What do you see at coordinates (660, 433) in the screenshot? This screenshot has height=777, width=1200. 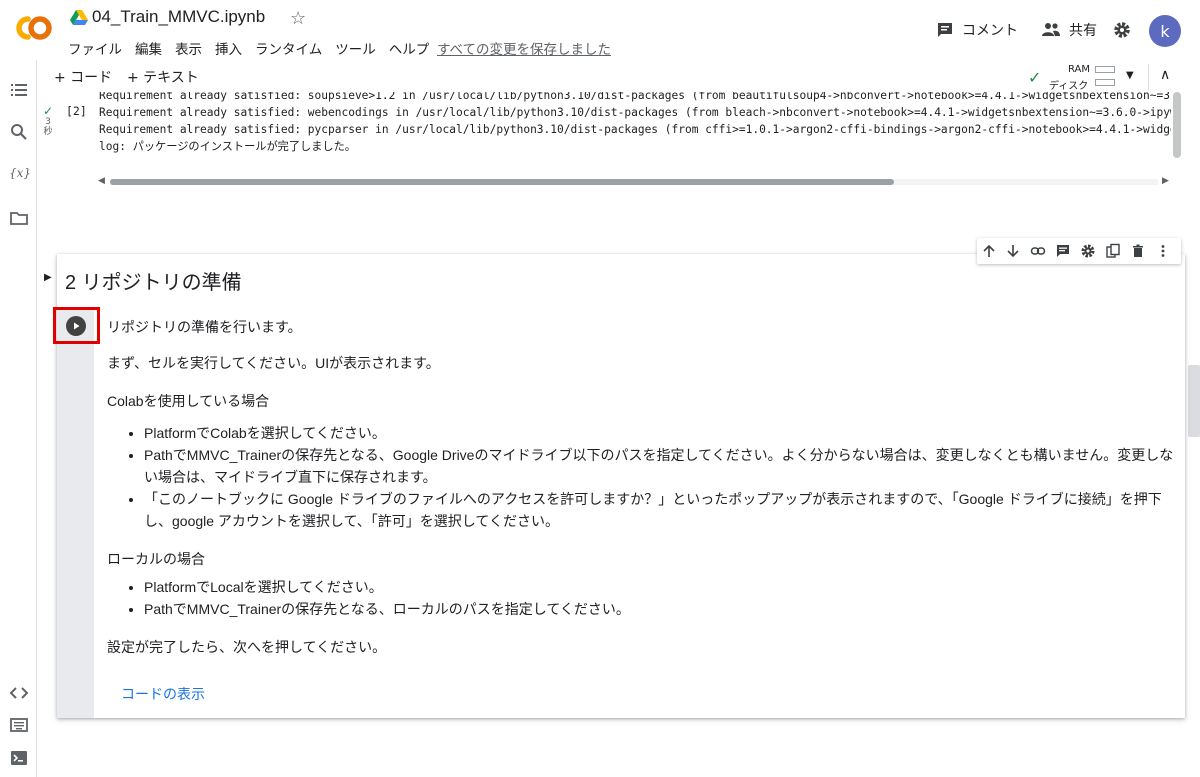 I see `list-item: PlatformでColabを選択してください。` at bounding box center [660, 433].